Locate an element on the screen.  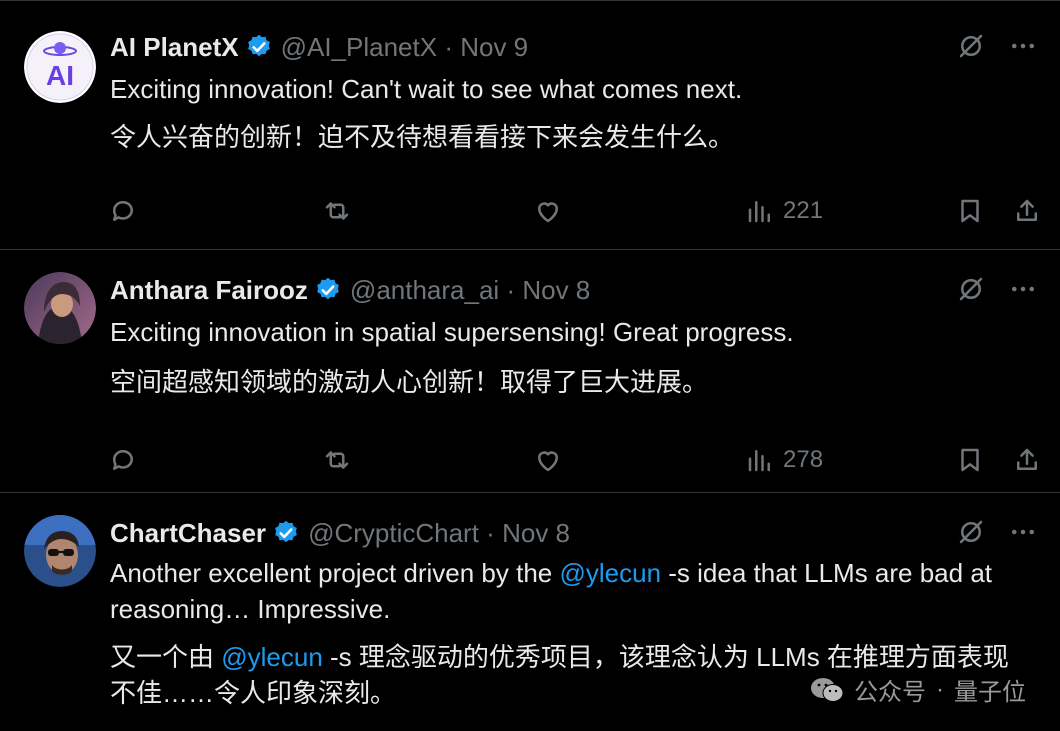
avatar-anthara-fairooz is located at coordinates (60, 308).